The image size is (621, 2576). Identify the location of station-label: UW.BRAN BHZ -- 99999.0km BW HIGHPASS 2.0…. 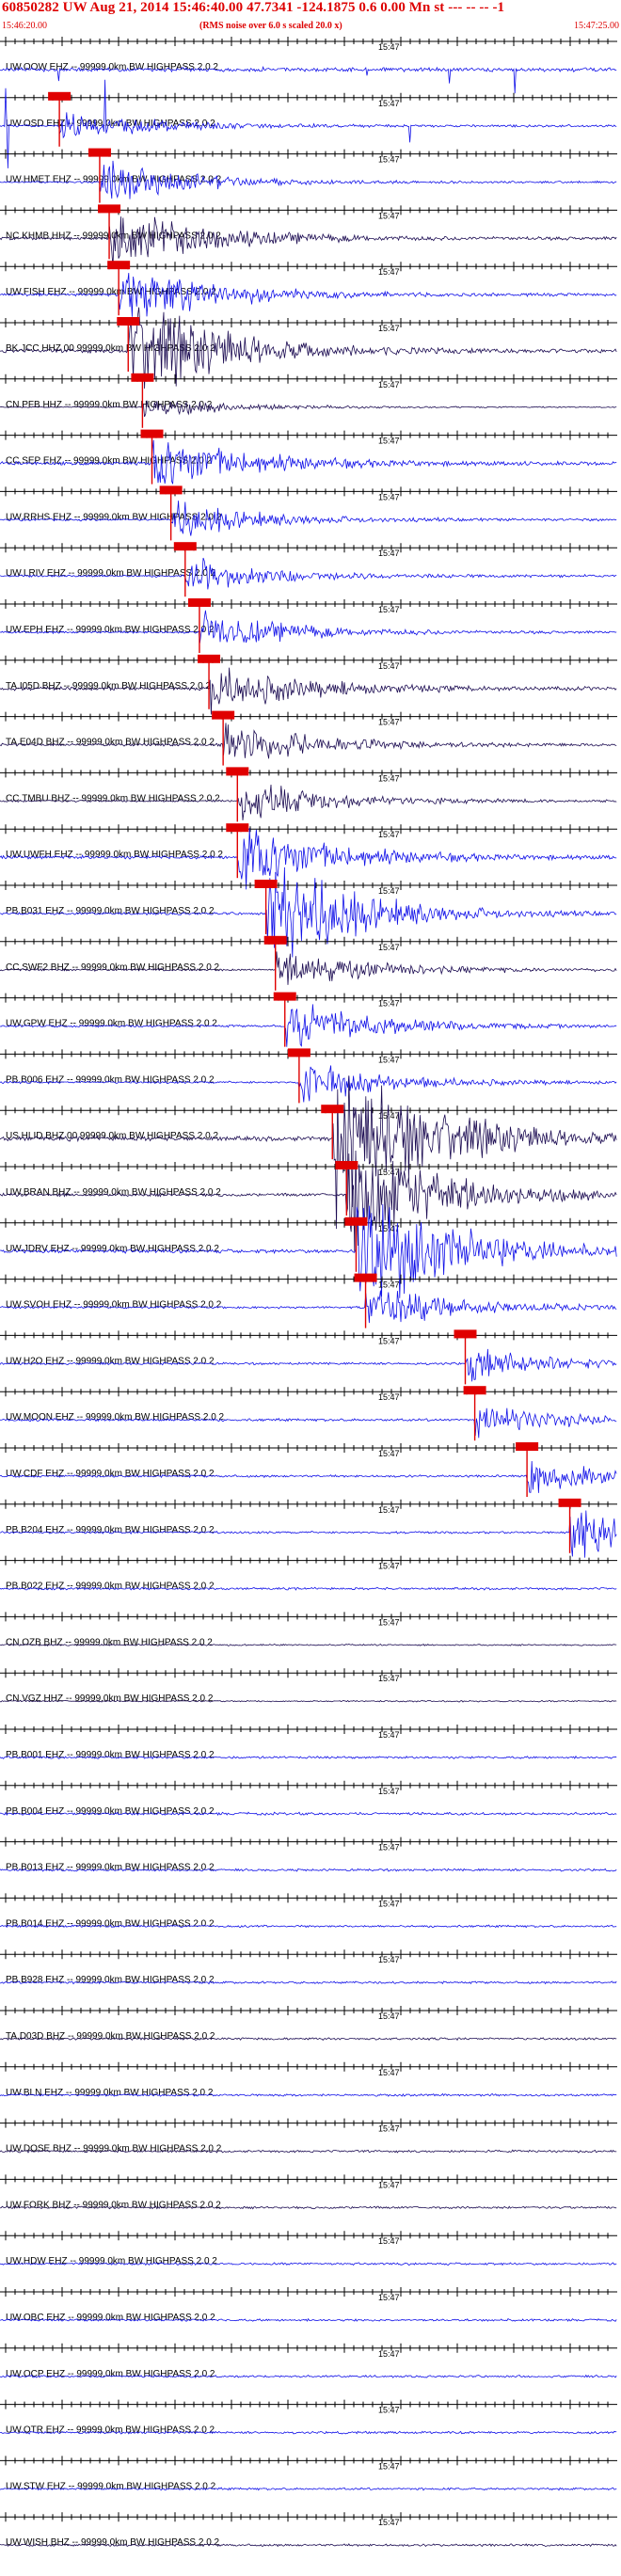
(114, 1193).